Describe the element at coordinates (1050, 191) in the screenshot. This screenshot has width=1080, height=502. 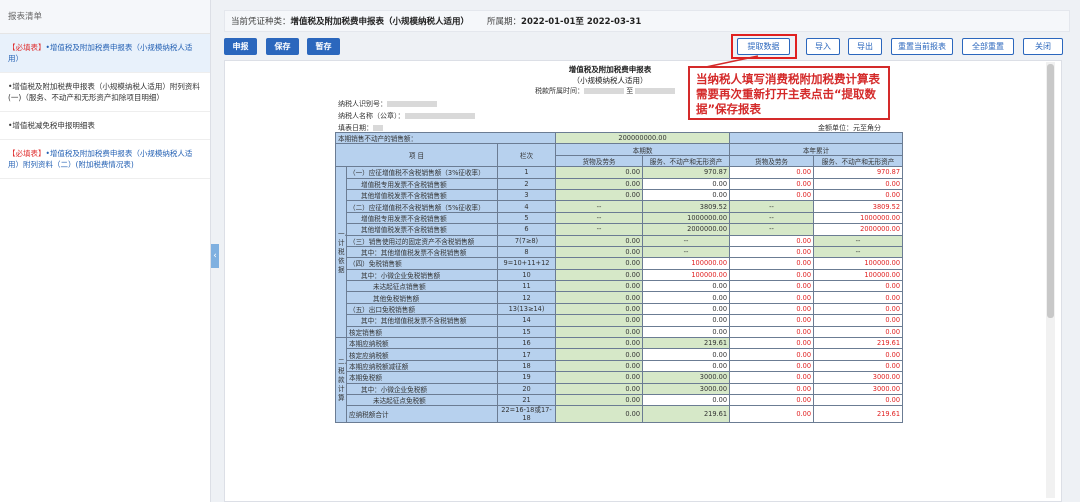
I see `scrollbar-thumb` at that location.